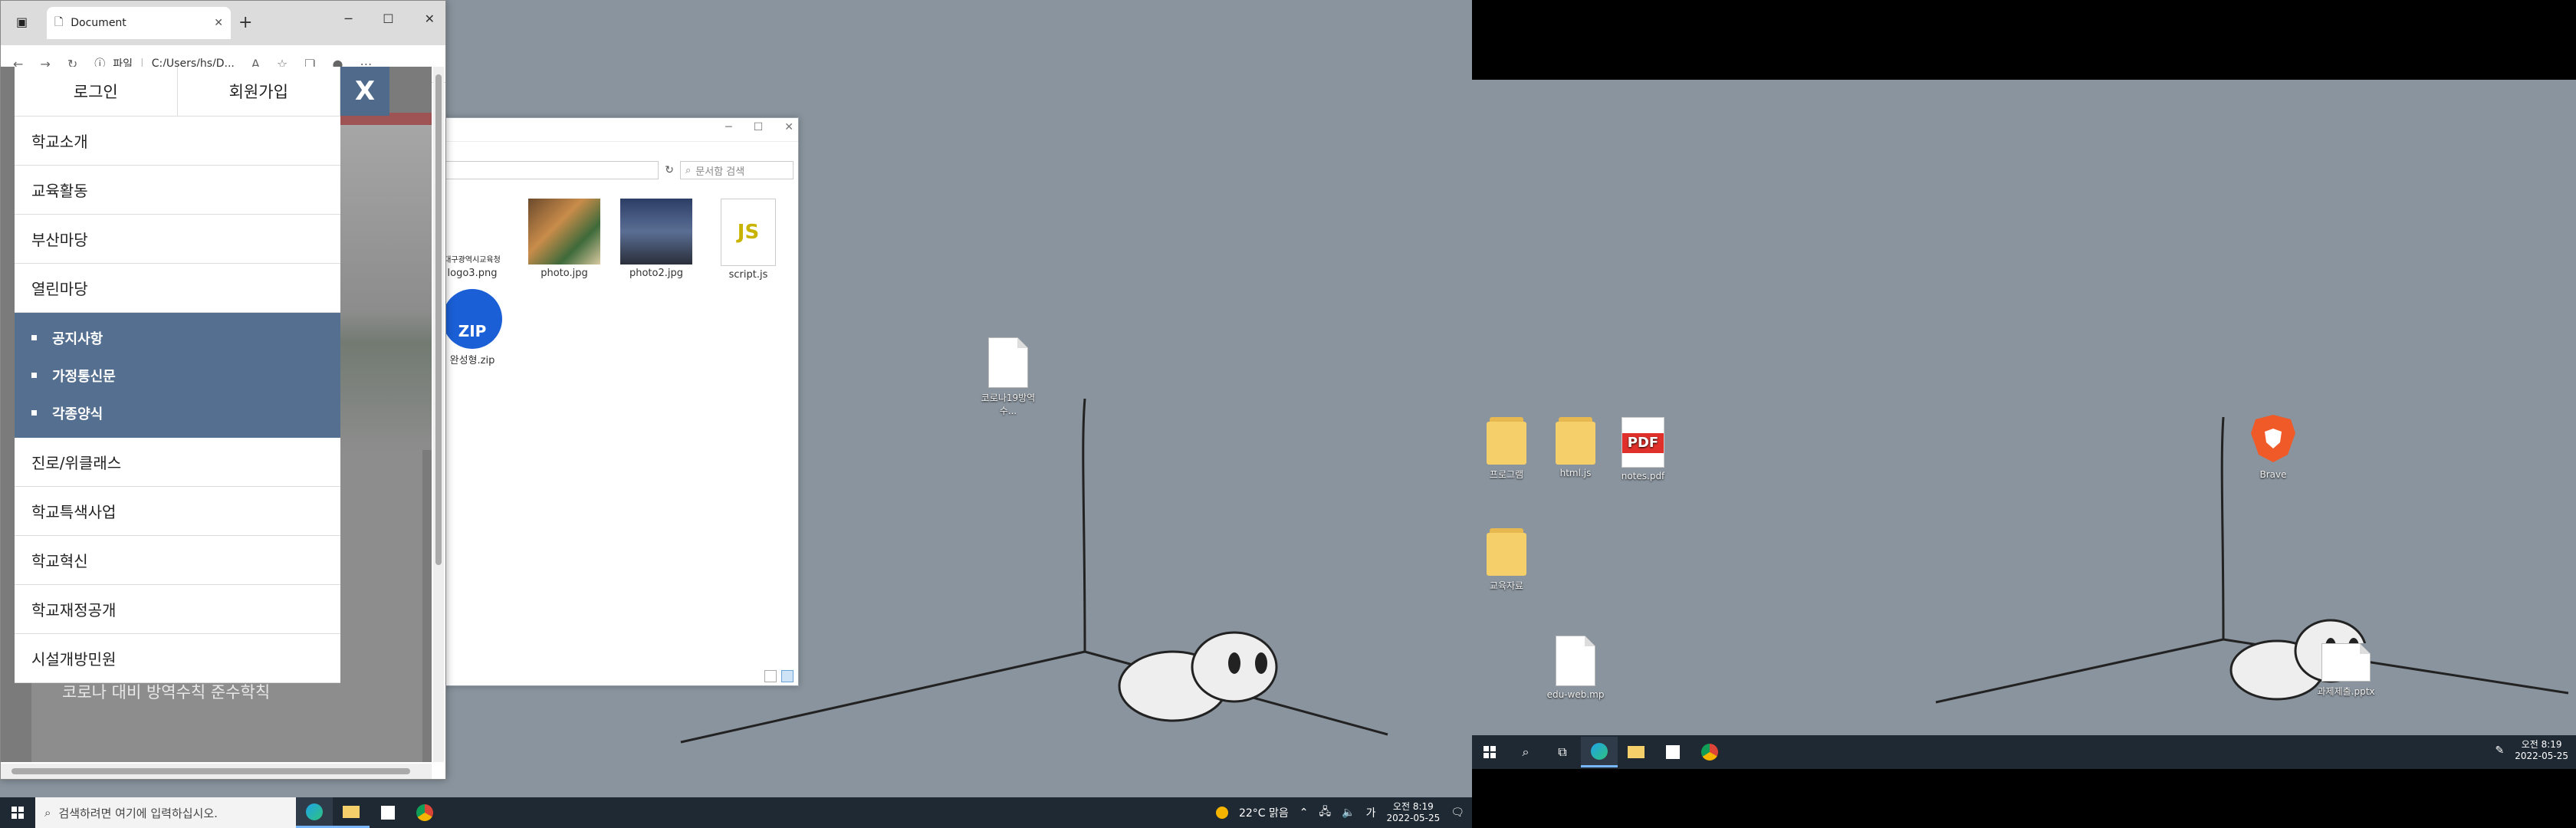  Describe the element at coordinates (1506, 585) in the screenshot. I see `desktop-icon-label: 교육자료` at that location.